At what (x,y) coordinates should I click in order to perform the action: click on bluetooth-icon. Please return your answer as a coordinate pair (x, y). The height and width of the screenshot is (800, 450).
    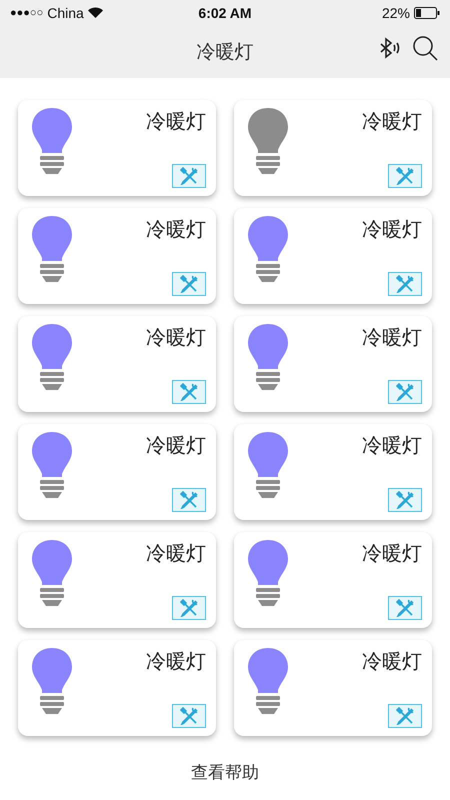
    Looking at the image, I should click on (389, 48).